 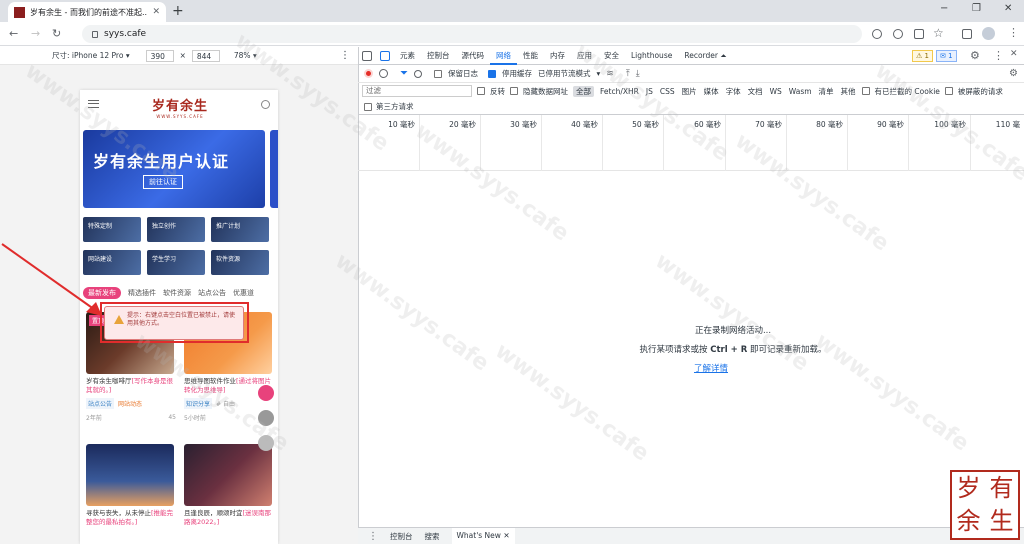 I want to click on tab-performance: 性能, so click(x=530, y=56).